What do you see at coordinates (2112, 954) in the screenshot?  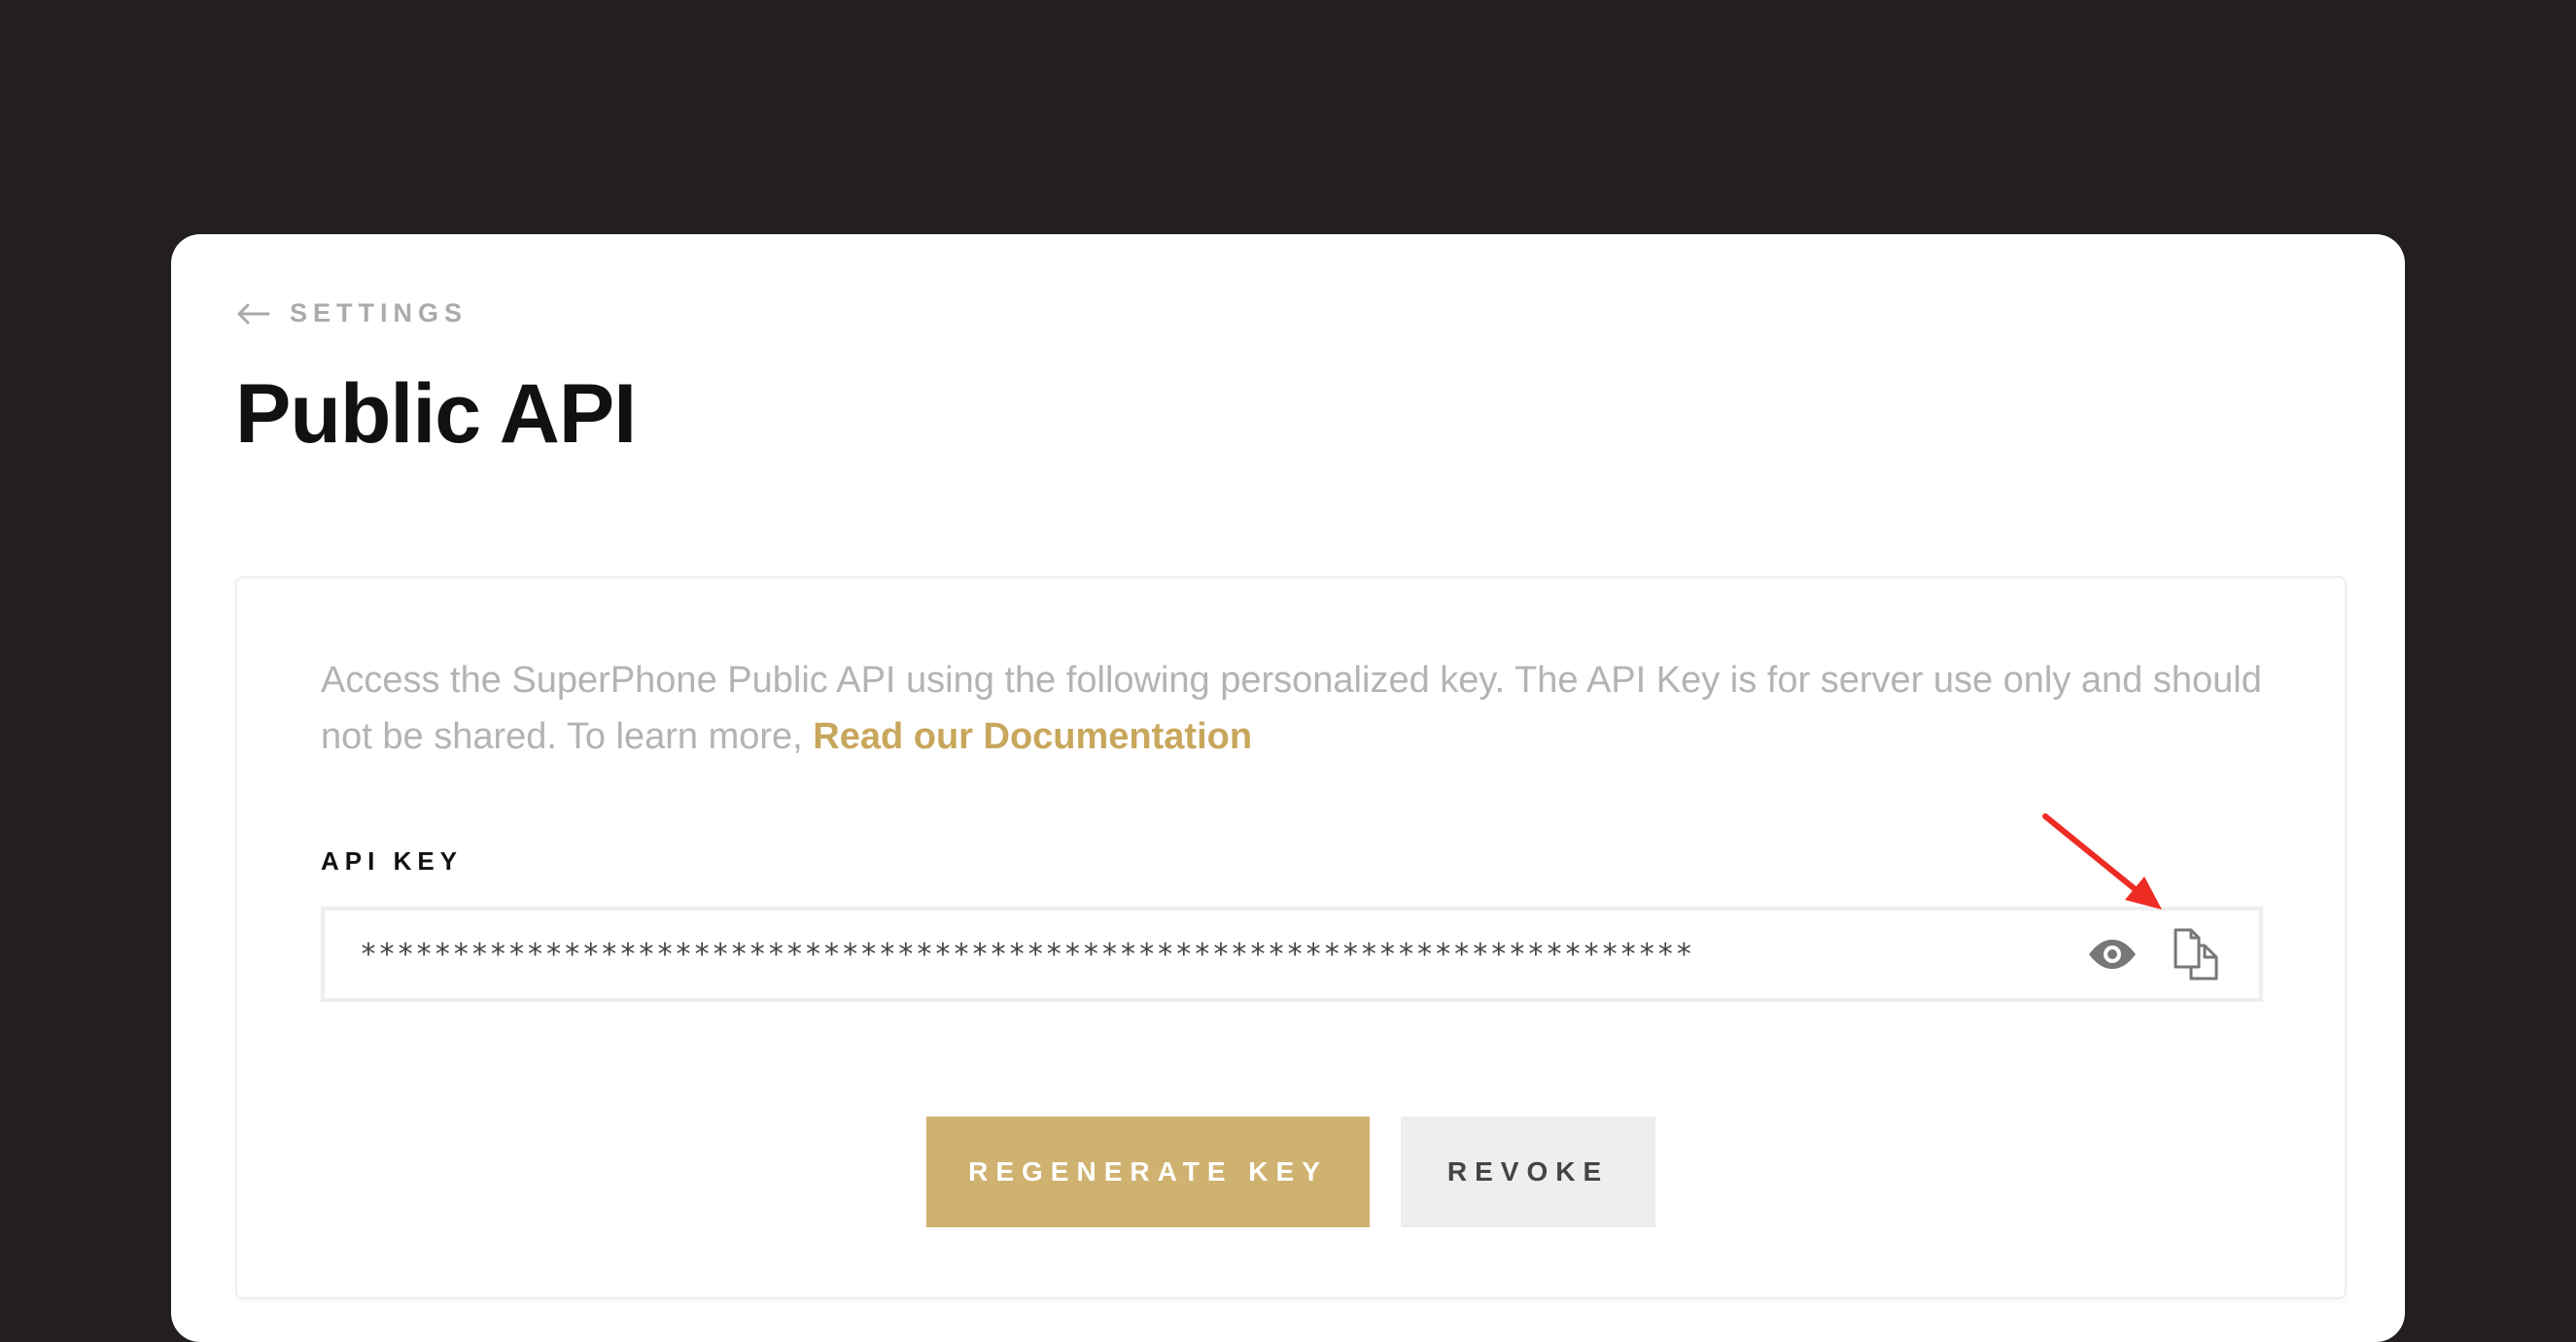 I see `eye-icon` at bounding box center [2112, 954].